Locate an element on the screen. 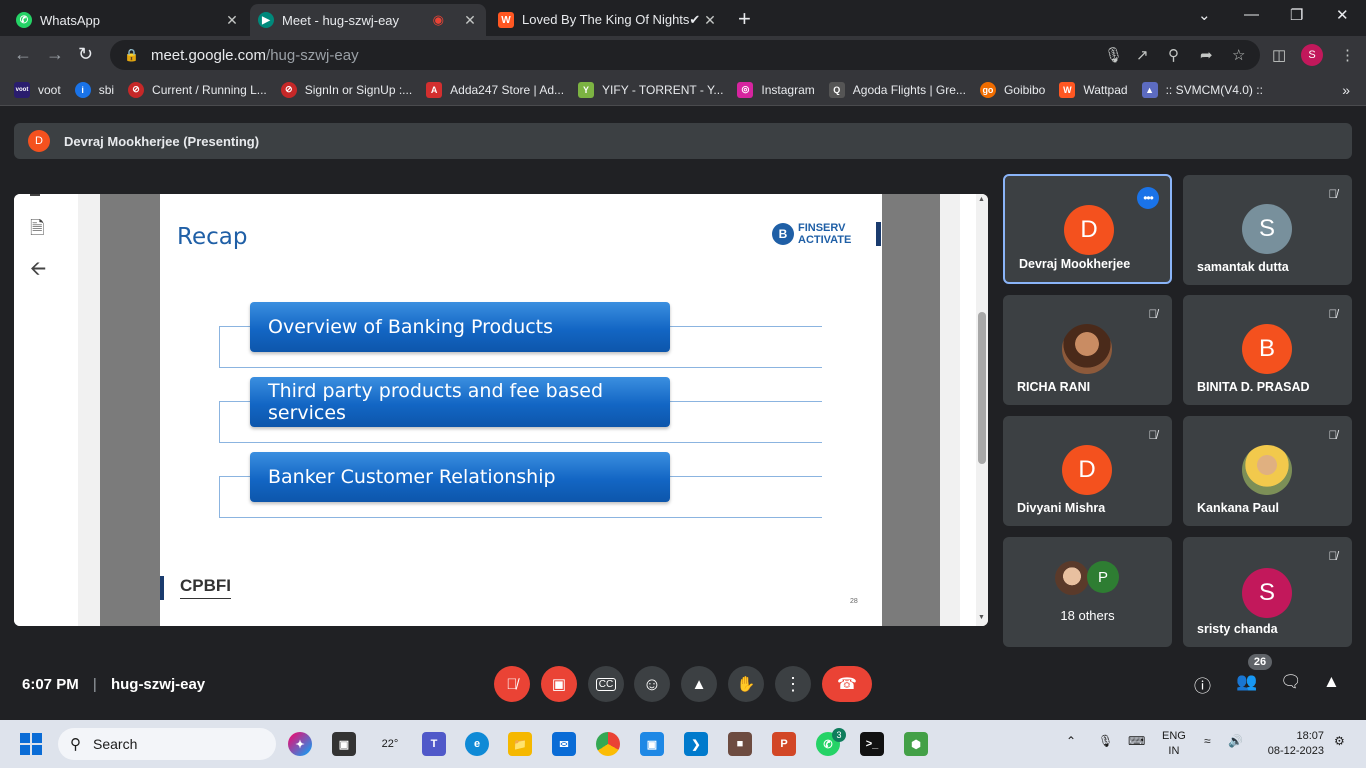 Image resolution: width=1366 pixels, height=768 pixels. menu-icon: ⋮ is located at coordinates (1347, 55).